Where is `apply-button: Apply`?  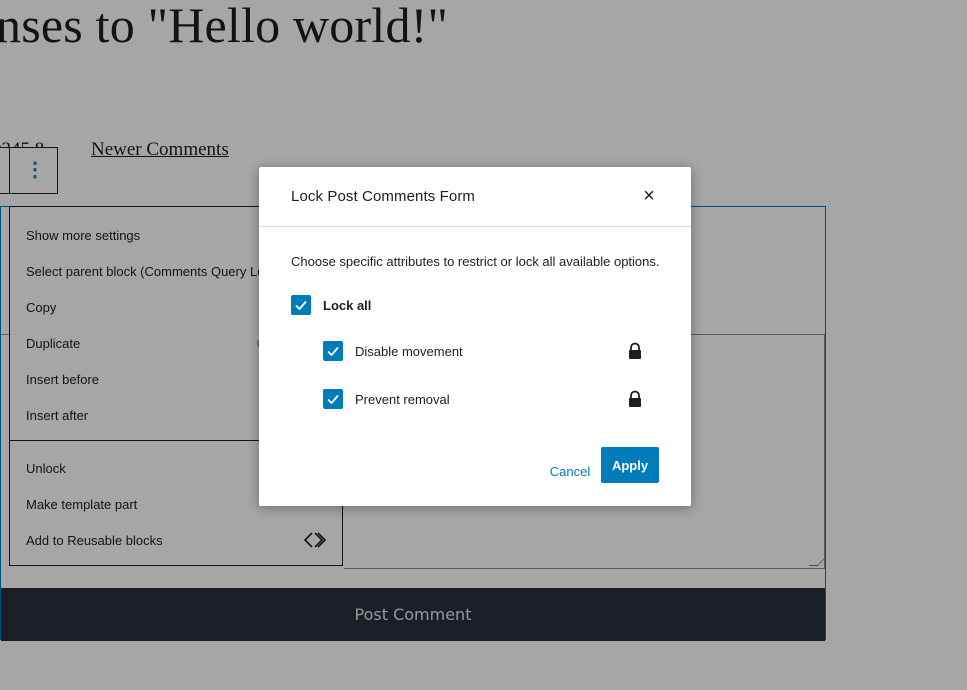 apply-button: Apply is located at coordinates (630, 465).